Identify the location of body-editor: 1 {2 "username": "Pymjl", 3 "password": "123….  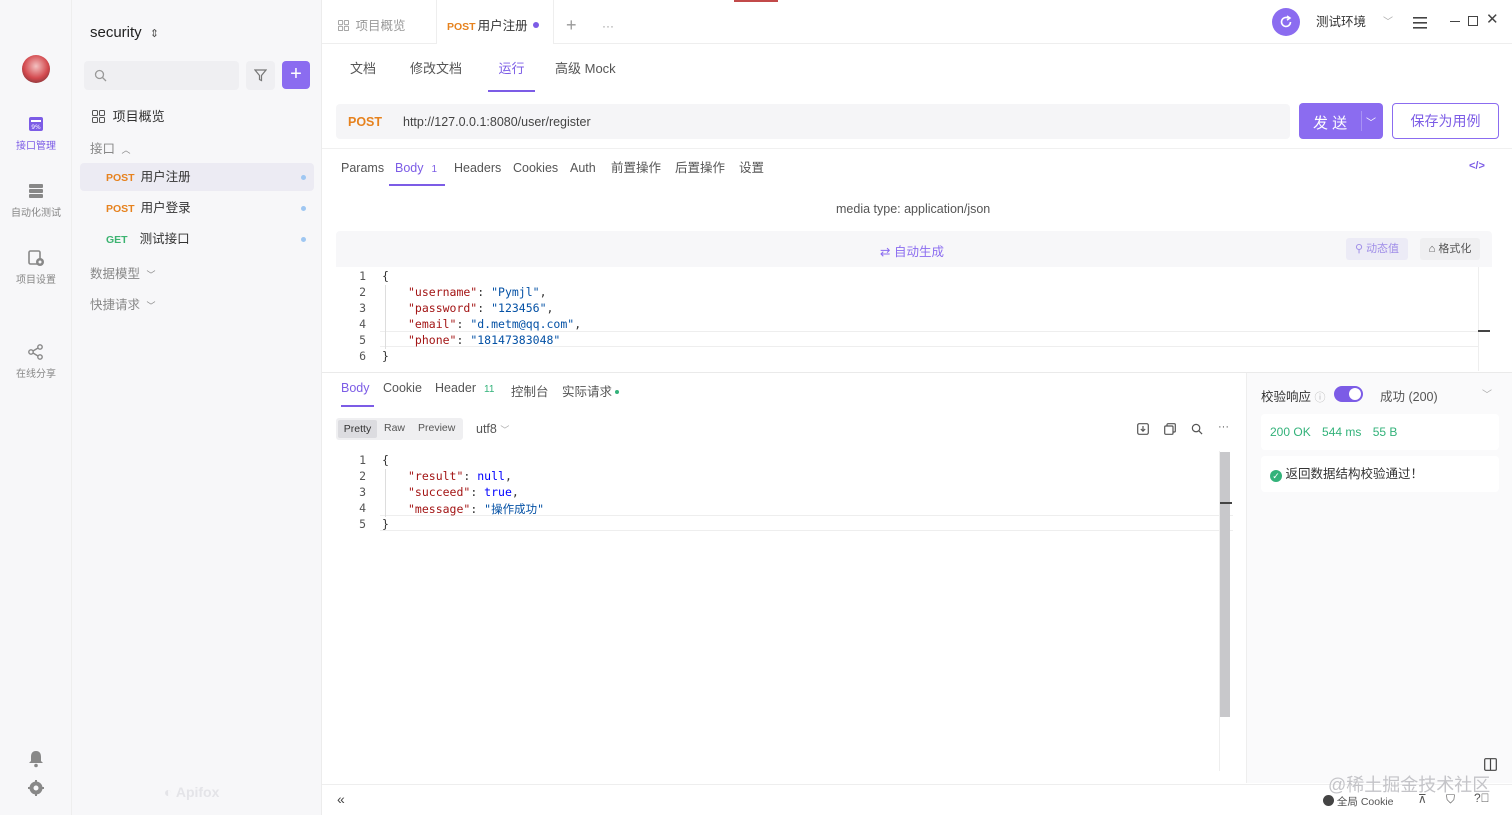
(907, 319).